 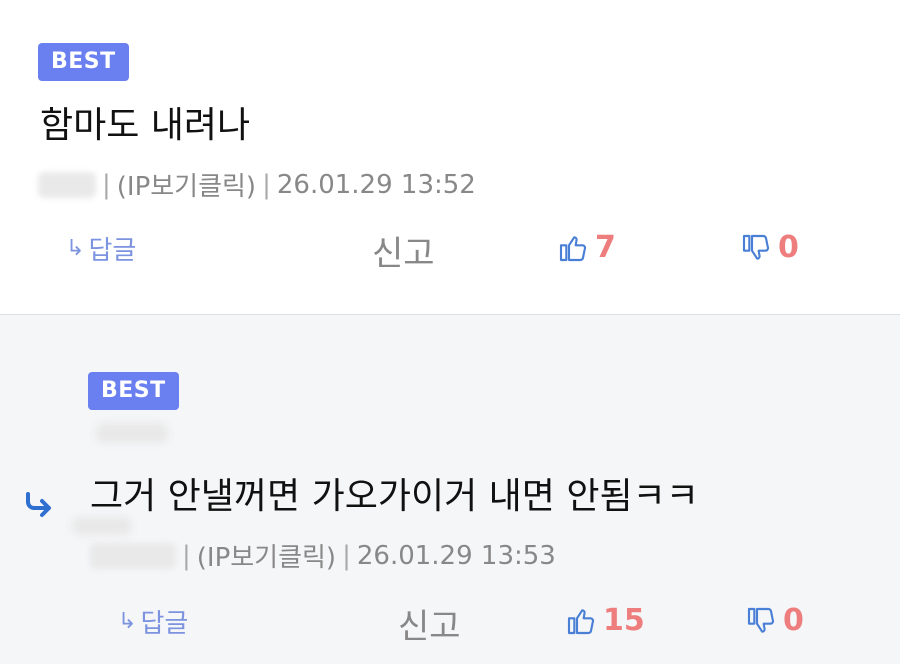 What do you see at coordinates (450, 248) in the screenshot?
I see `comment-actions: ↳ 답글 신고 7 0` at bounding box center [450, 248].